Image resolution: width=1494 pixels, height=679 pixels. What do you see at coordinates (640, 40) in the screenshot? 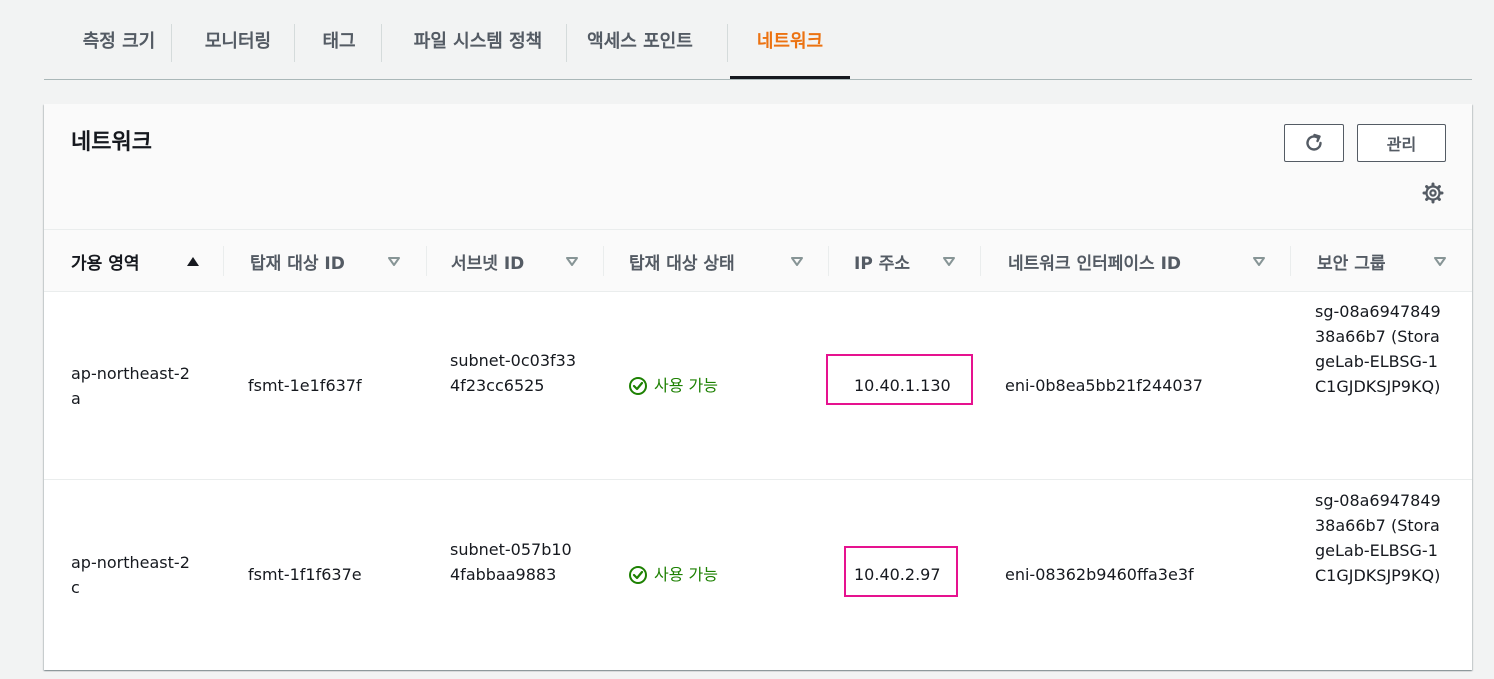
I see `tab-access-points: 액세스 포인트` at bounding box center [640, 40].